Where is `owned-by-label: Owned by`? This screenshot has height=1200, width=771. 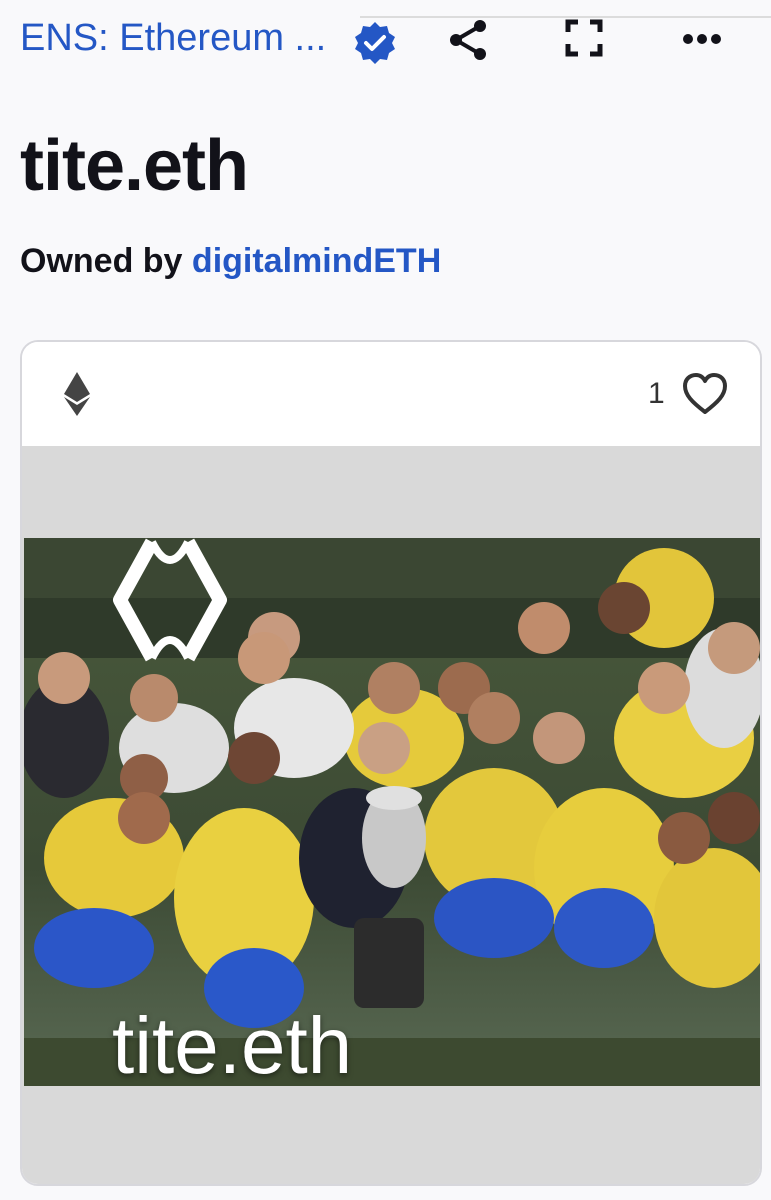
owned-by-label: Owned by is located at coordinates (101, 261).